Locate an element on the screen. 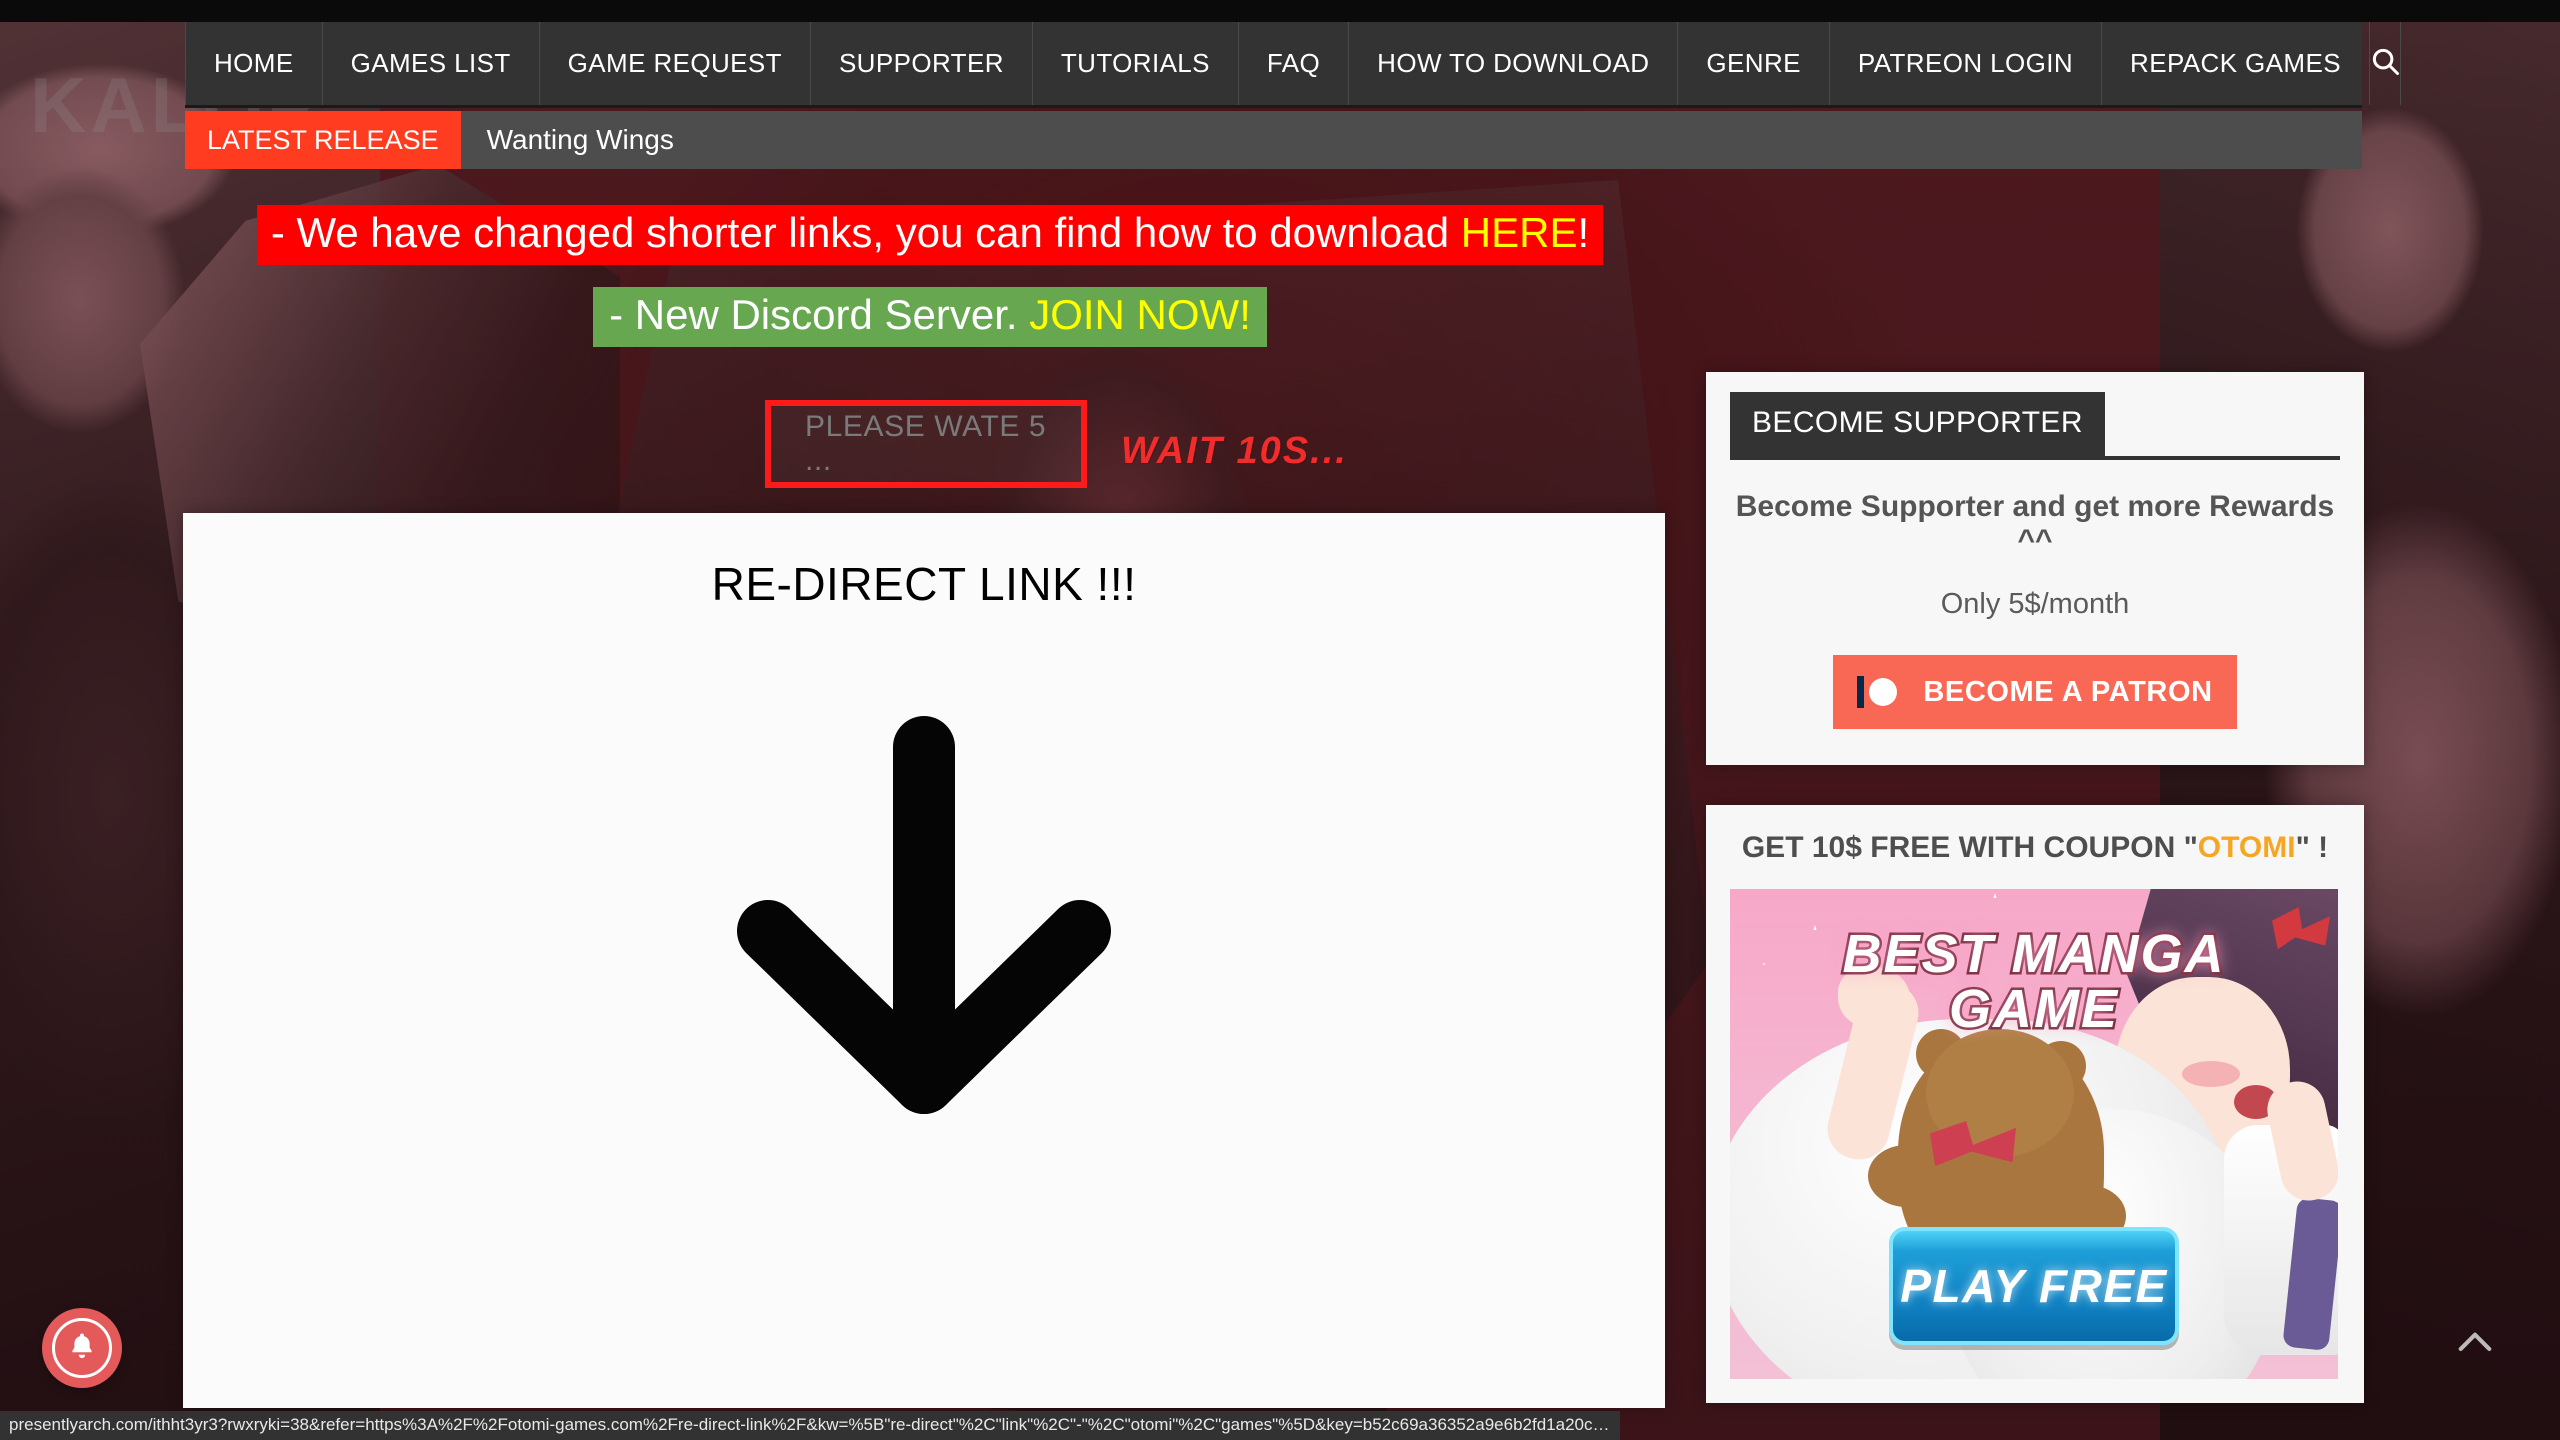 Image resolution: width=2560 pixels, height=1440 pixels. manga-game-ad-banner: BEST MANGA GAME PLAY FREE is located at coordinates (2034, 1134).